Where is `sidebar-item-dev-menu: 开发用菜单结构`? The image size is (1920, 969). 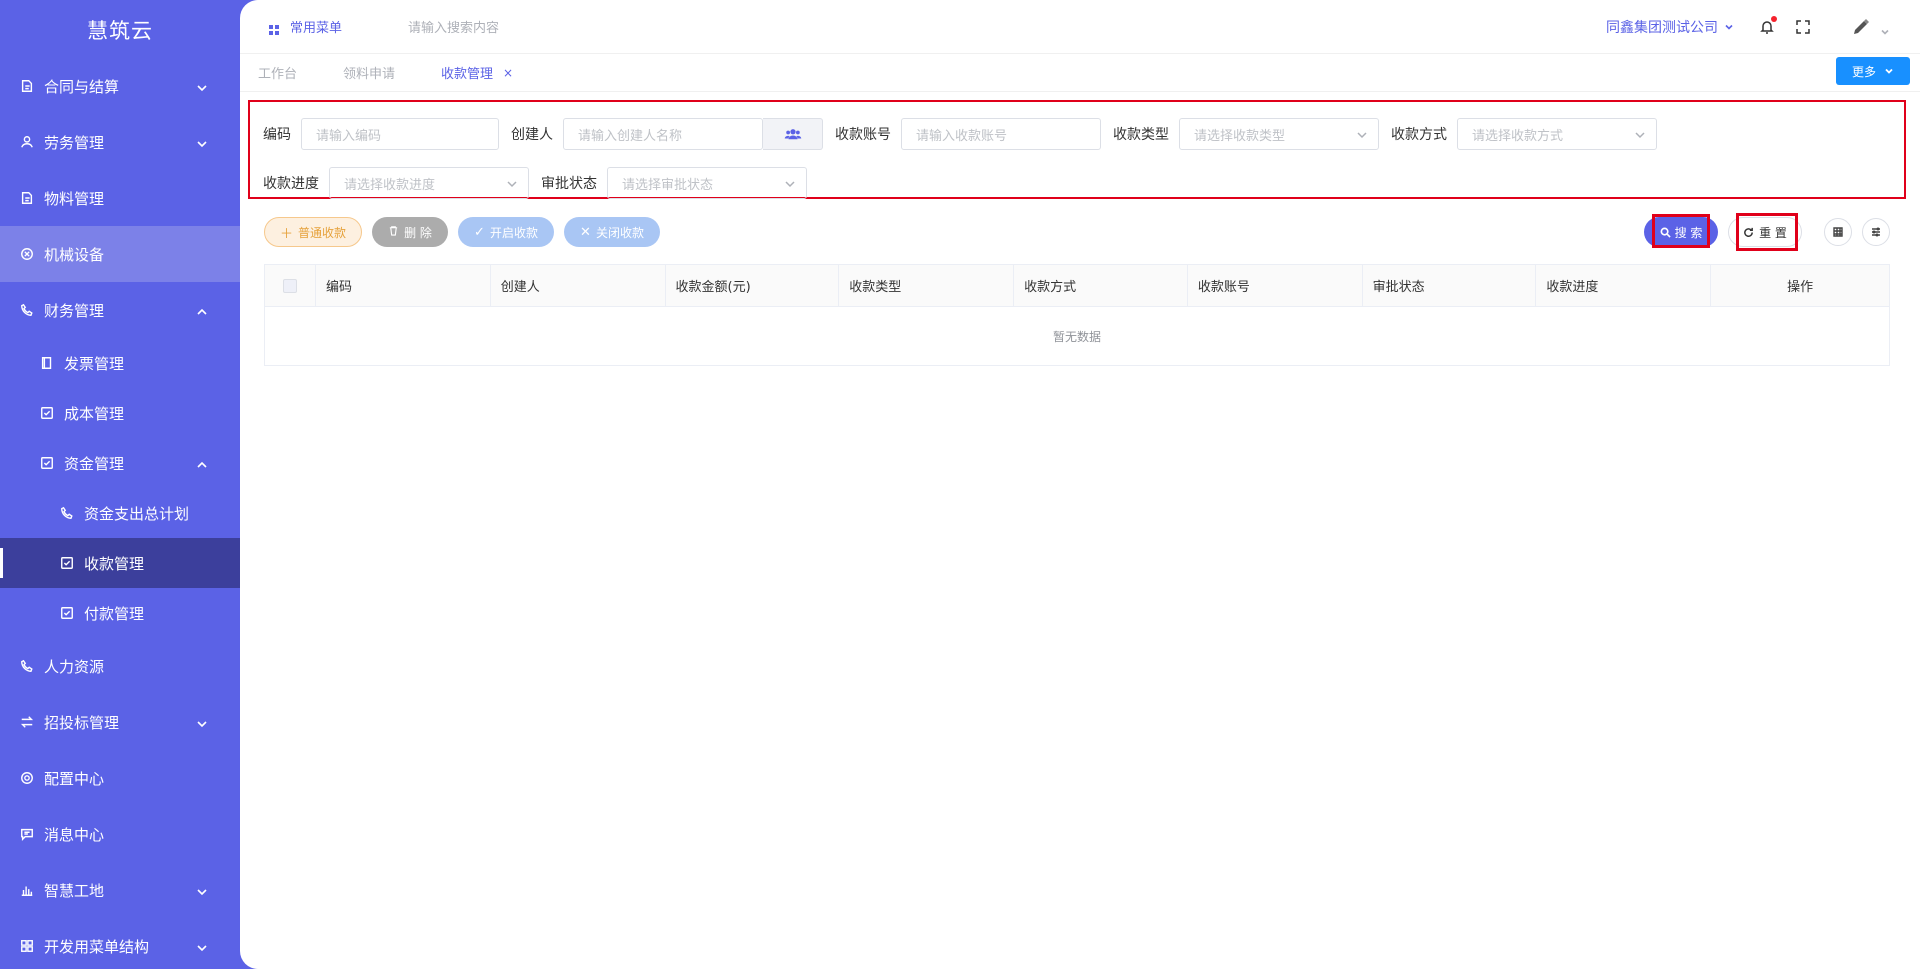
sidebar-item-dev-menu: 开发用菜单结构 is located at coordinates (120, 943).